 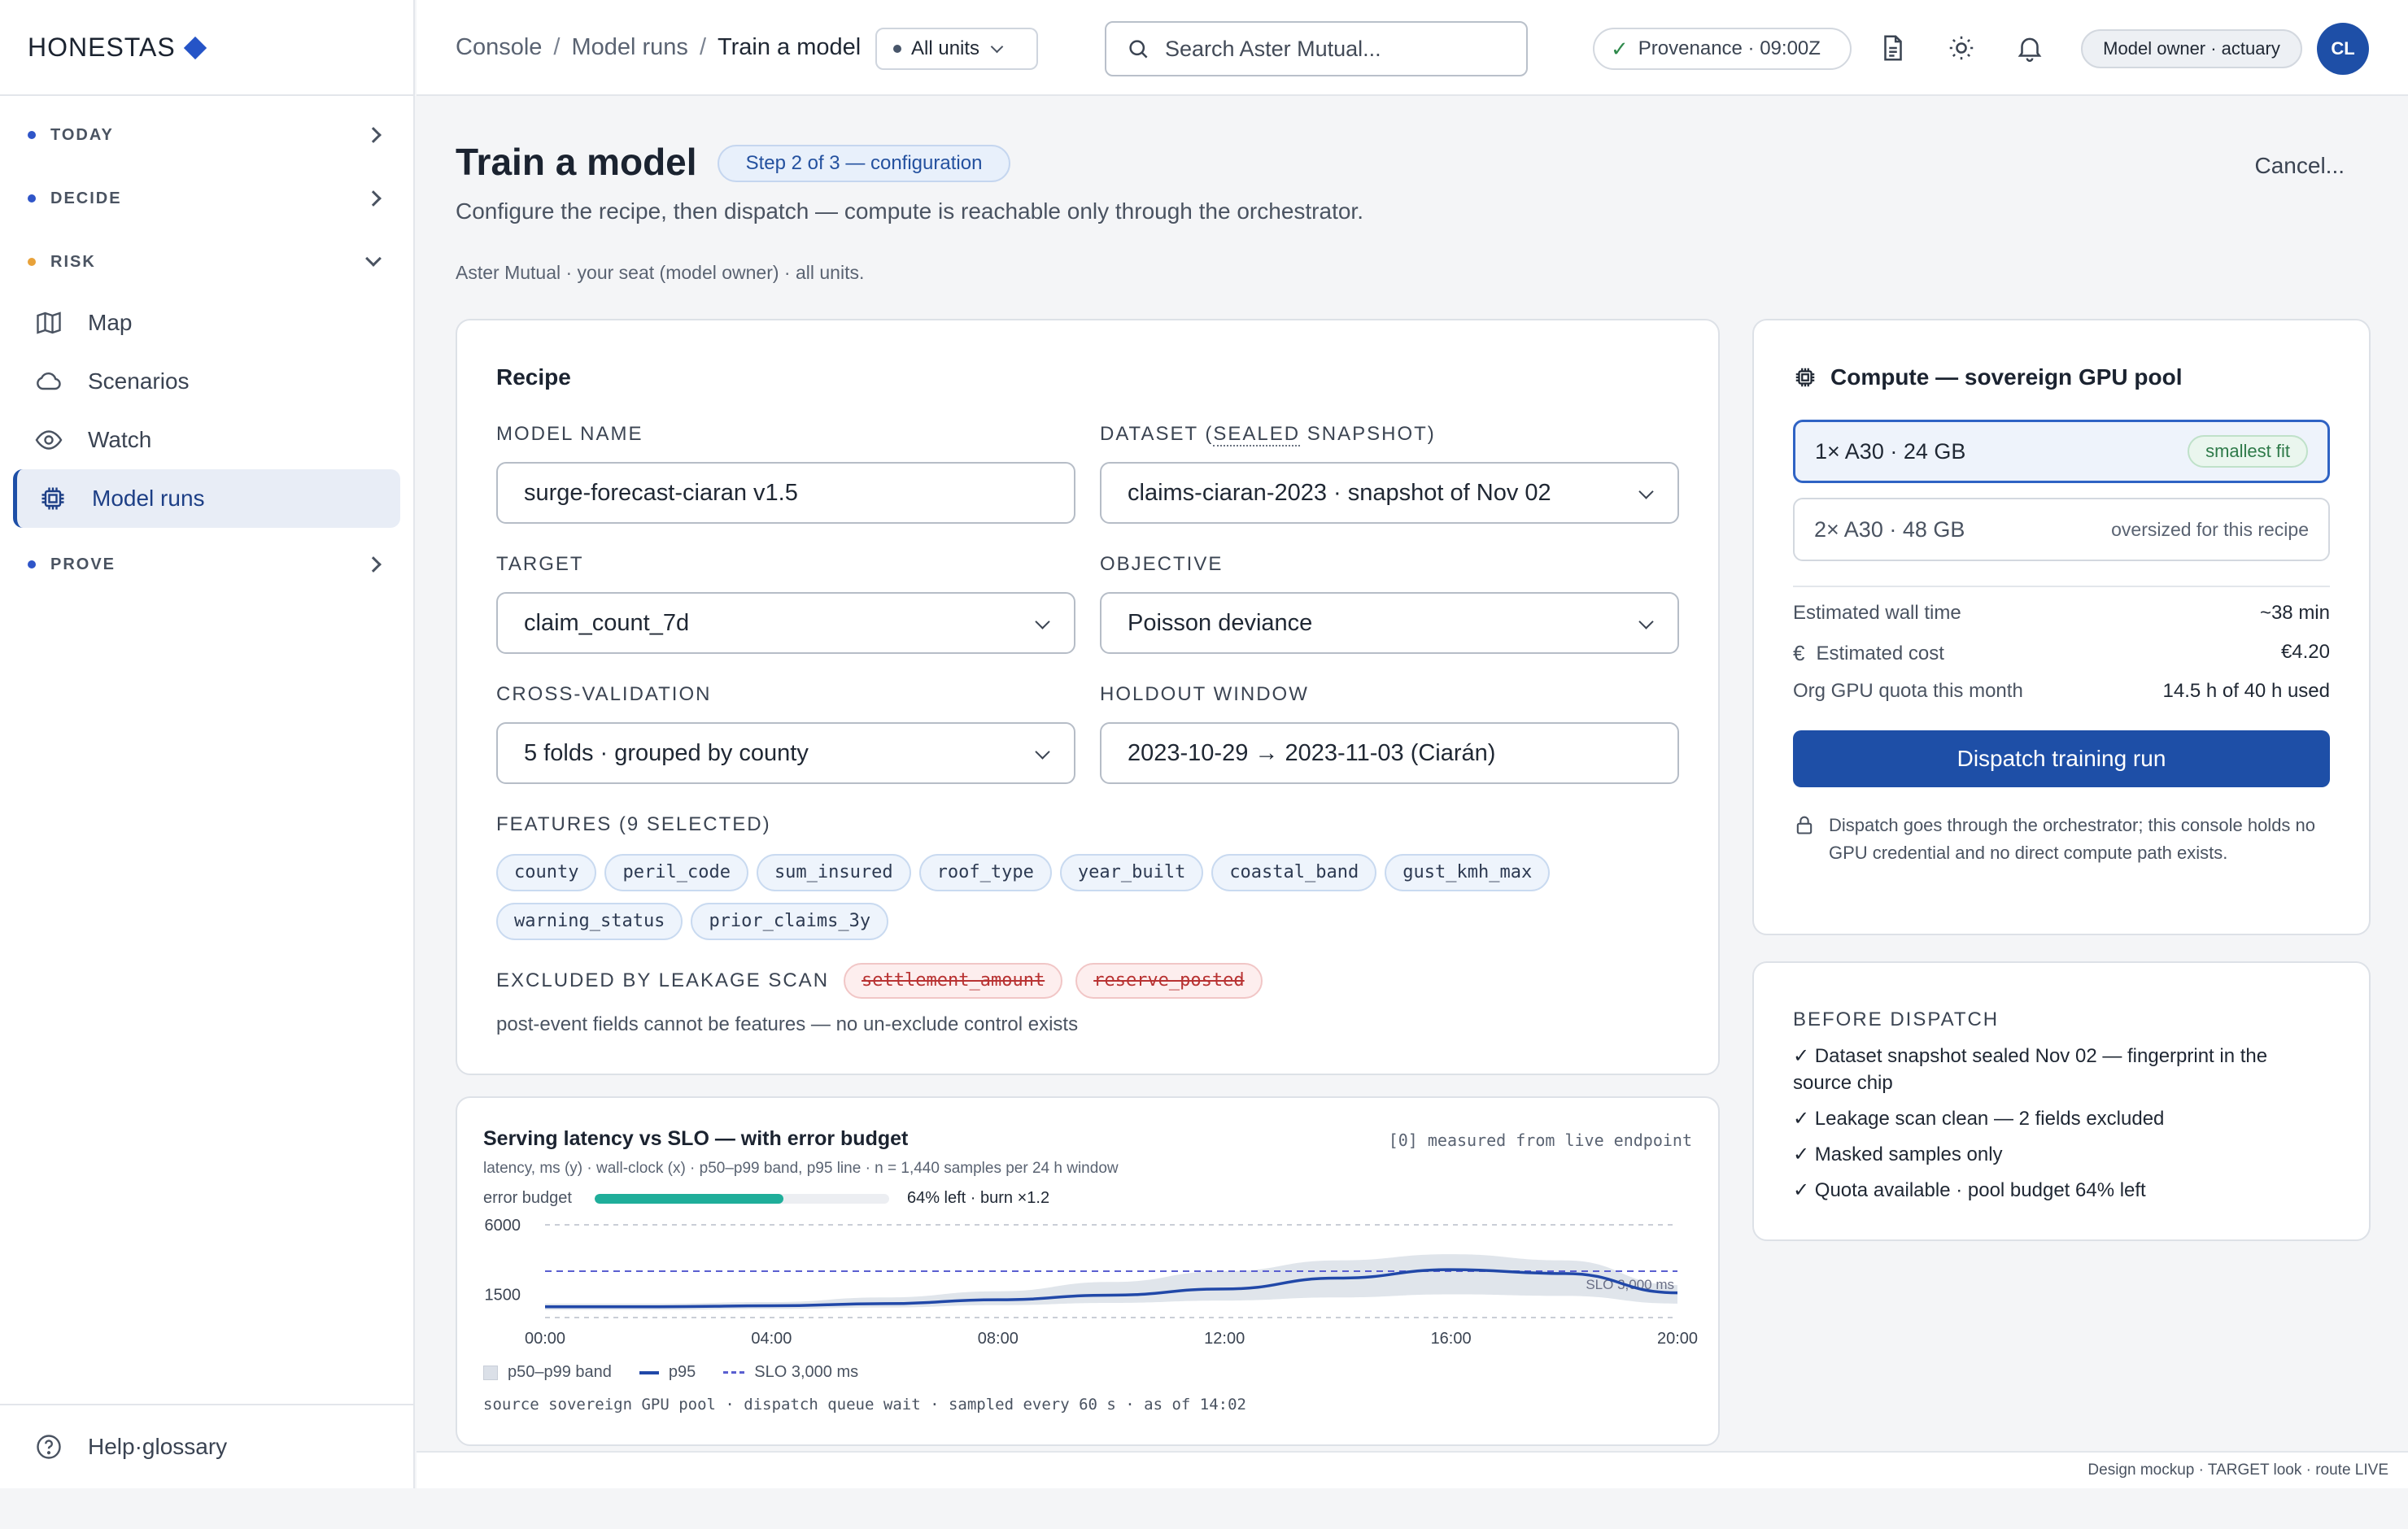 What do you see at coordinates (2343, 49) in the screenshot?
I see `avatar: CL` at bounding box center [2343, 49].